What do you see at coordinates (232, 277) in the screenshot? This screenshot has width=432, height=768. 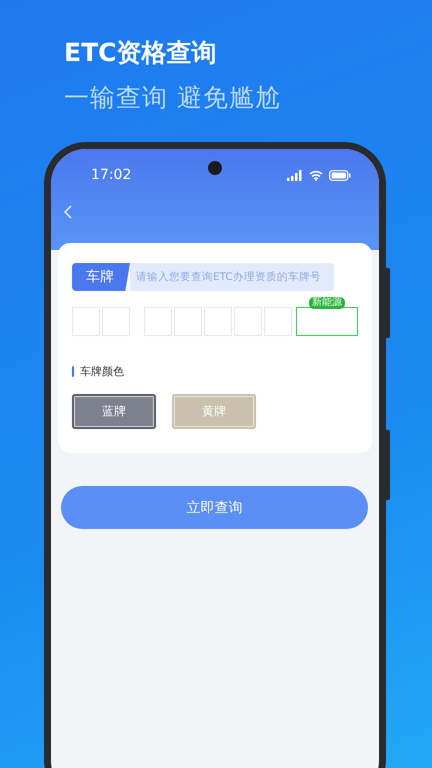 I see `plate-input-field: 请输入您要查询ETC办理资质的车牌号` at bounding box center [232, 277].